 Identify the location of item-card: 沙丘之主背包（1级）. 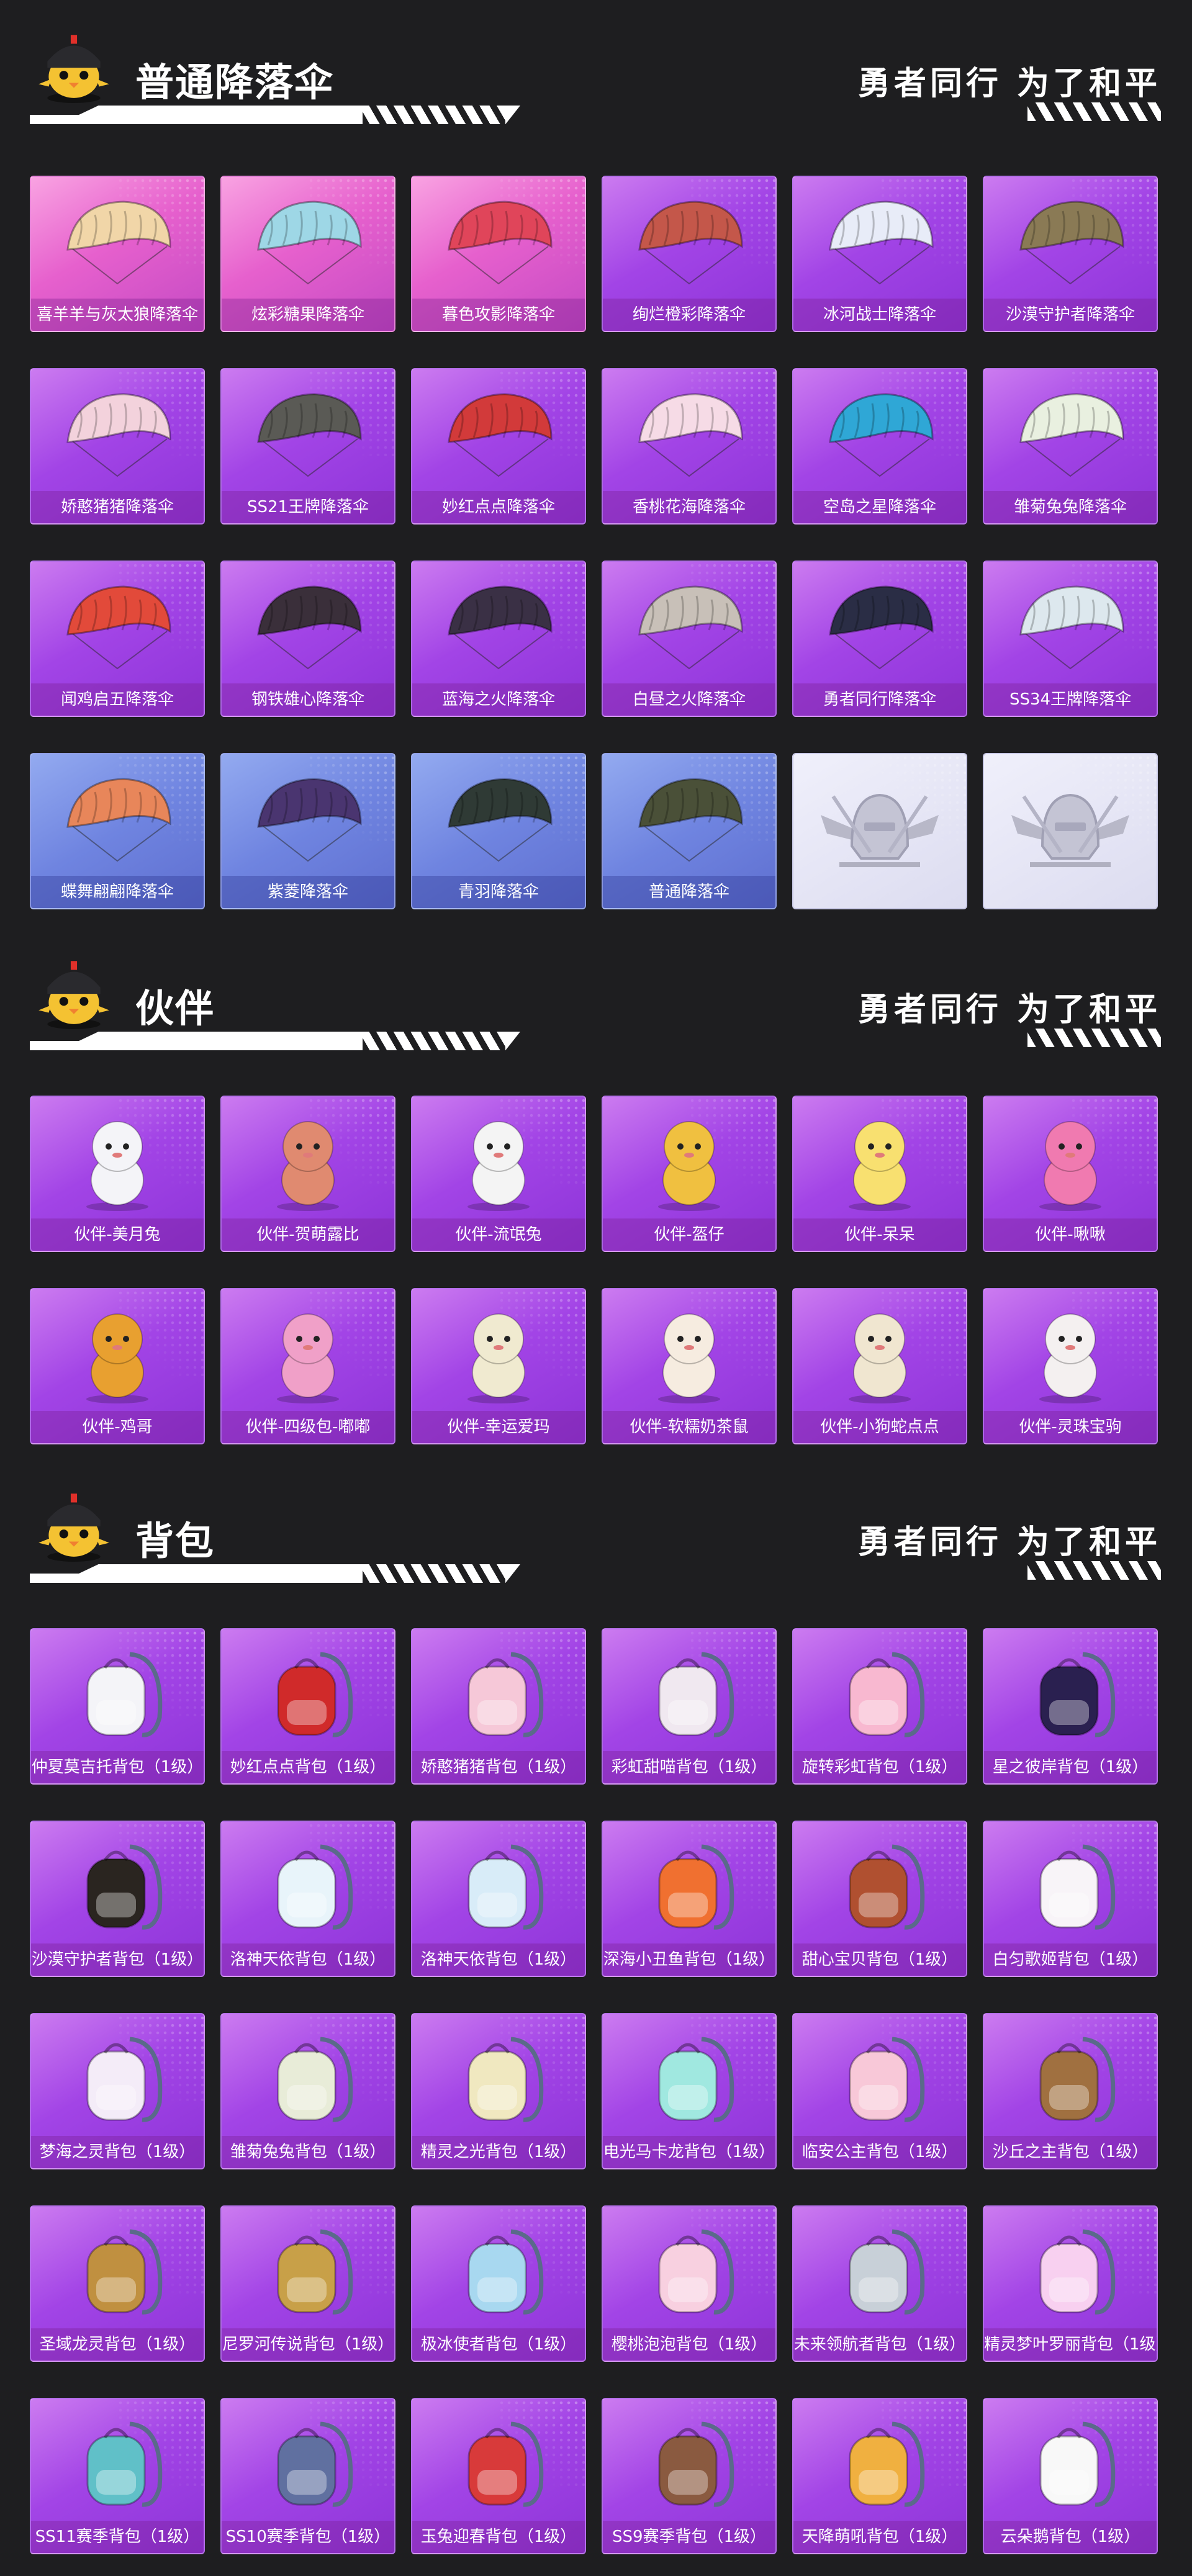
(1070, 2091).